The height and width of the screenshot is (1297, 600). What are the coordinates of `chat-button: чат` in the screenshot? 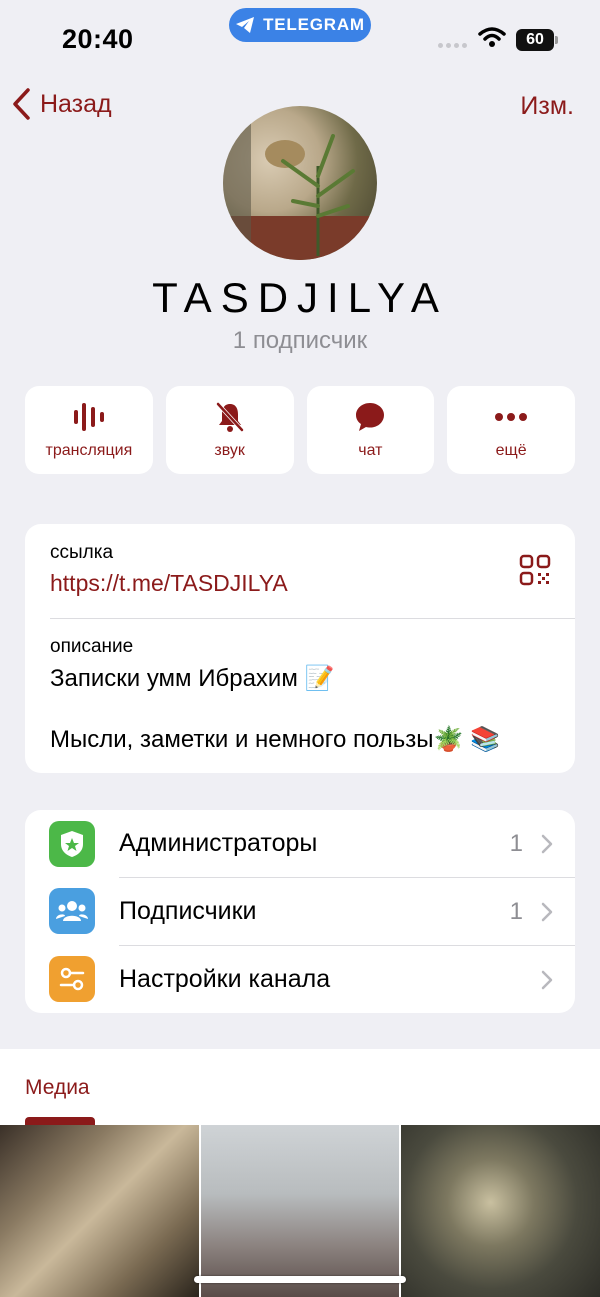 It's located at (370, 430).